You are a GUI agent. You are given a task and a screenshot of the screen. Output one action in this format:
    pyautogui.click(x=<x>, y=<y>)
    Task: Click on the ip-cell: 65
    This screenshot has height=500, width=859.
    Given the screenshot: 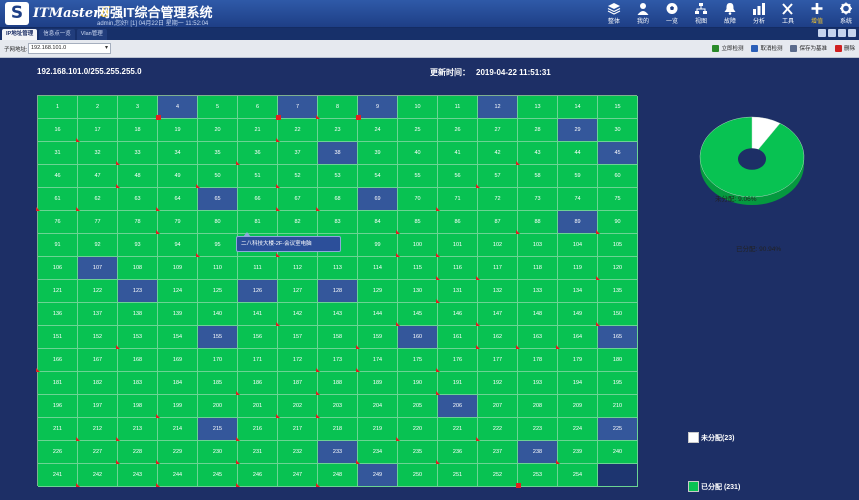 What is the action you would take?
    pyautogui.click(x=218, y=199)
    